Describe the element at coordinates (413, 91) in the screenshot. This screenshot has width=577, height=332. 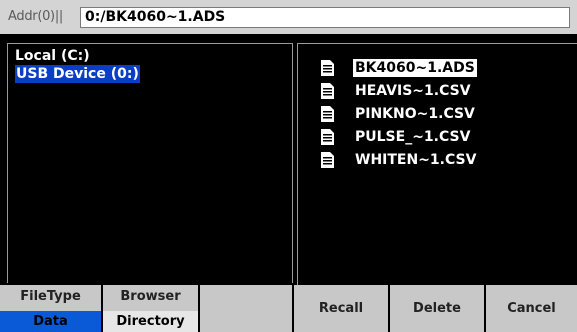
I see `file-name: HEAVIS~1.CSV` at that location.